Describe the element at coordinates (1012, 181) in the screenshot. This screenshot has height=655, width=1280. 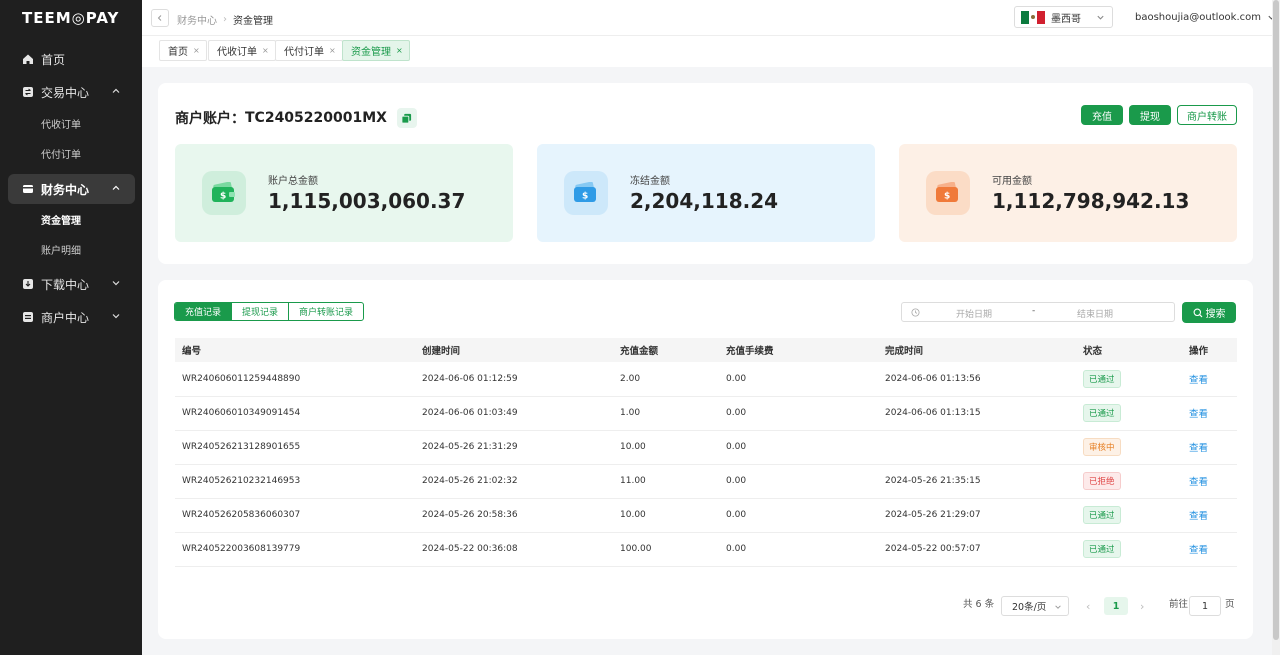
I see `stat-label: 可用金额` at that location.